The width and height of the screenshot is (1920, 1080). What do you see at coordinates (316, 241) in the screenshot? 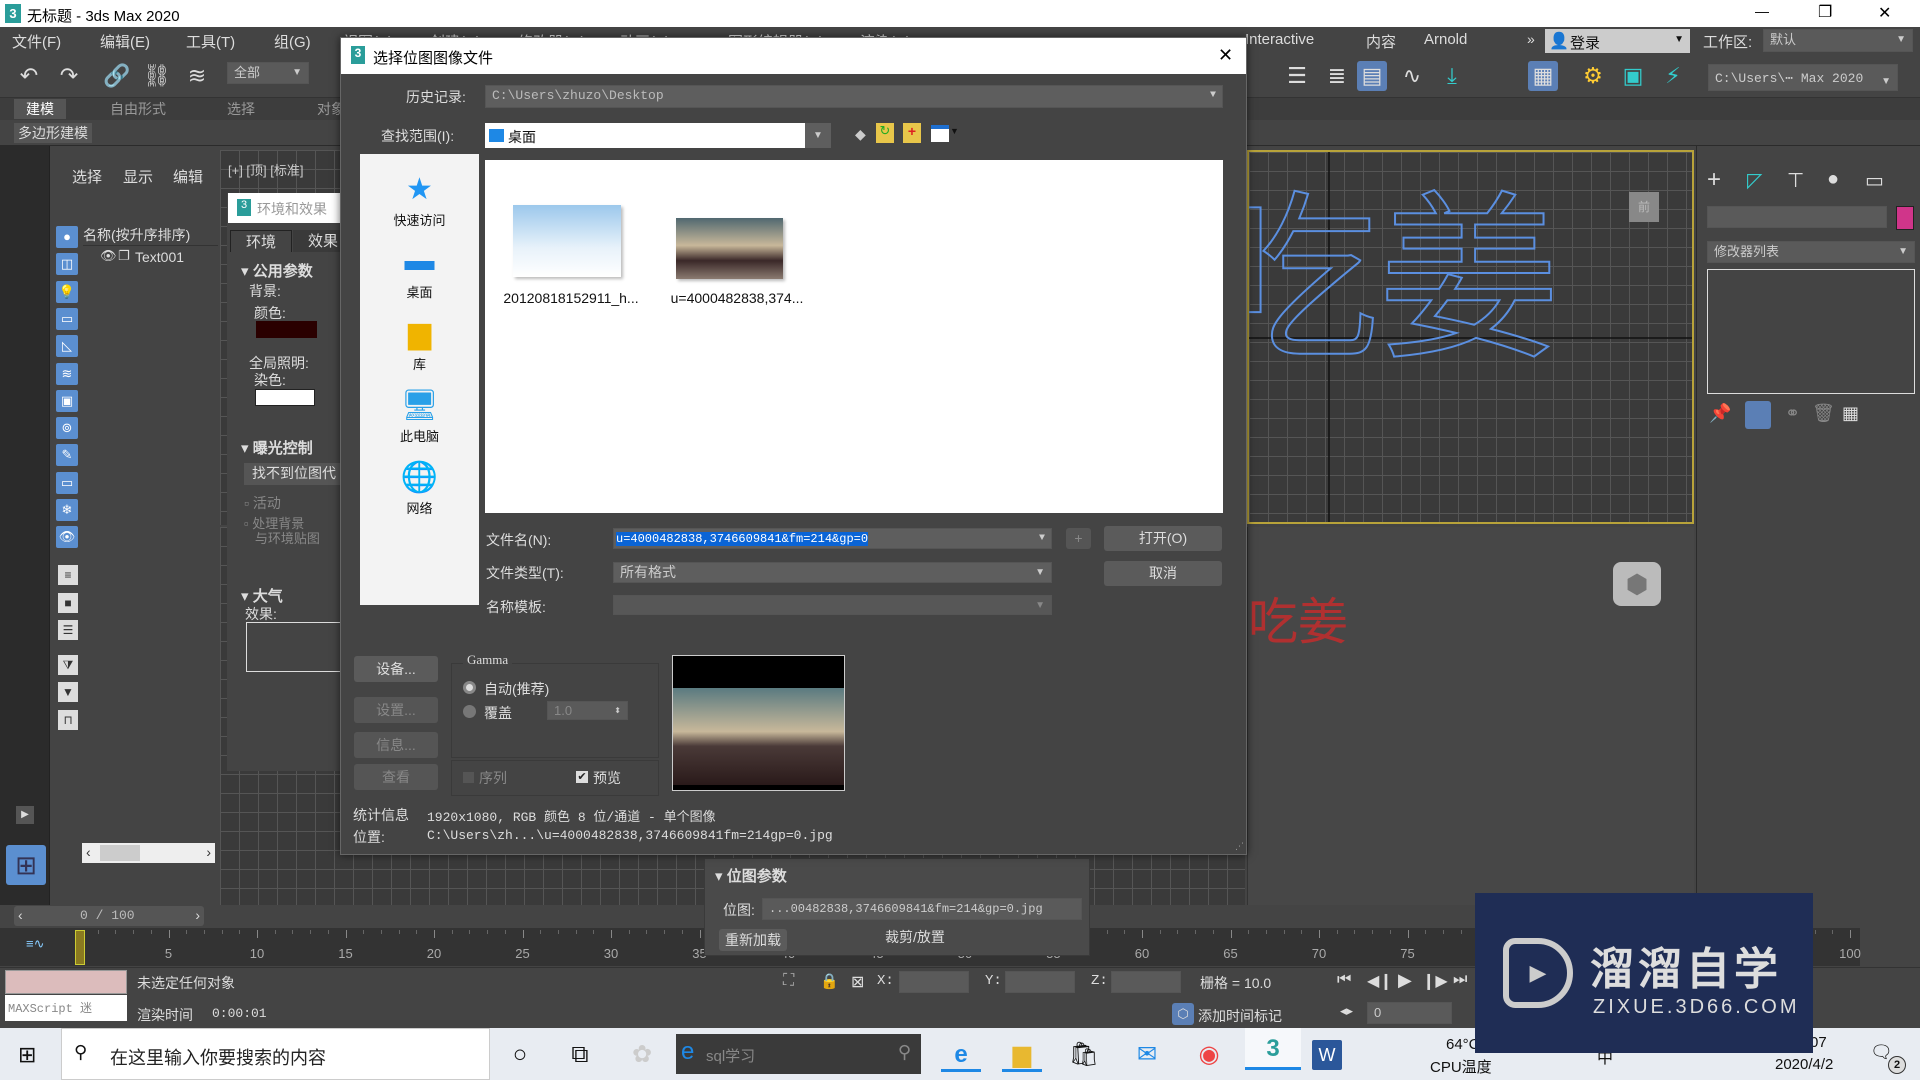
I see `tab-effects: 效果` at bounding box center [316, 241].